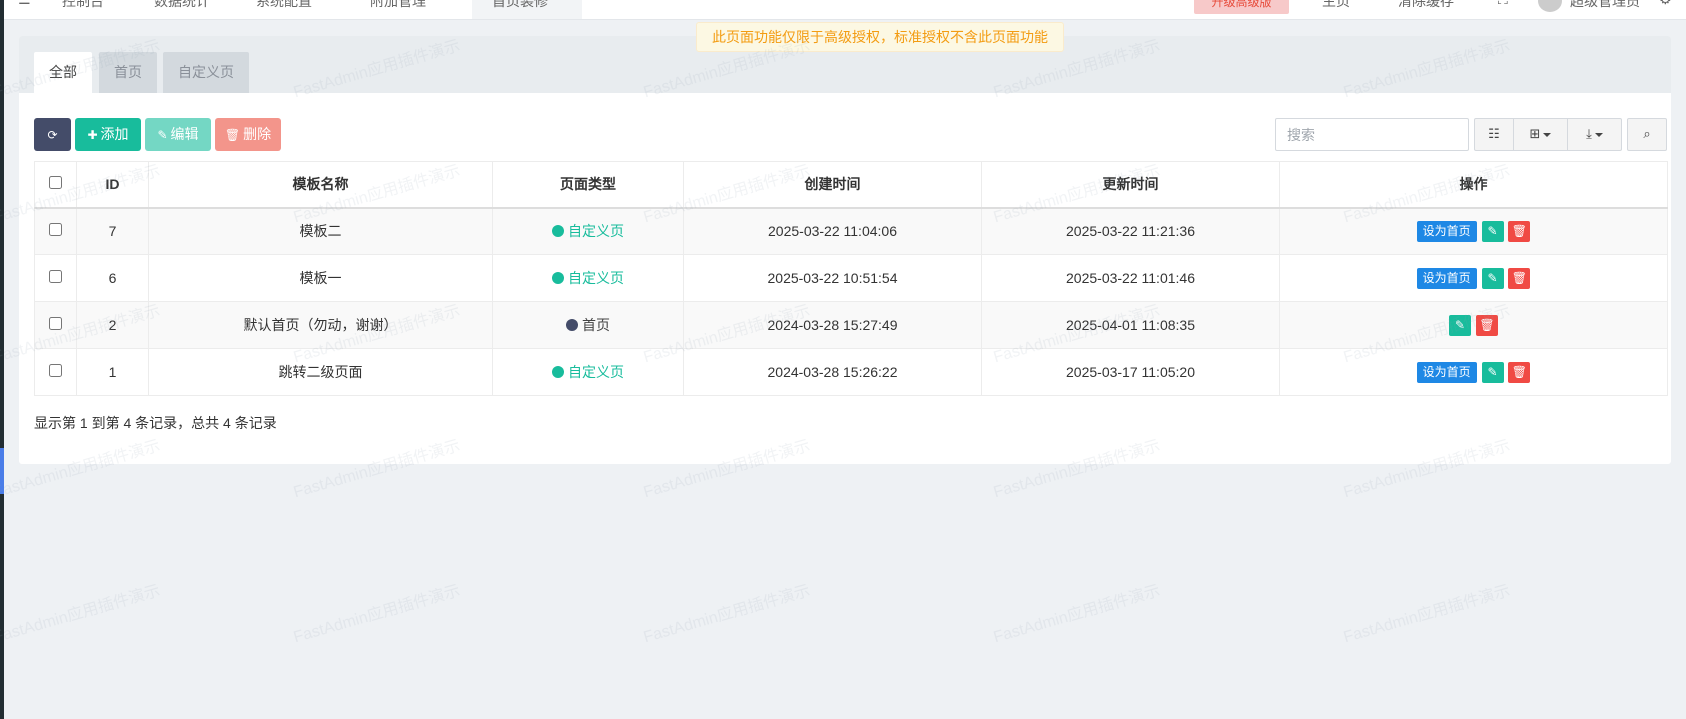 This screenshot has width=1686, height=719. I want to click on nav-tab-addons: 附加管理, so click(398, 5).